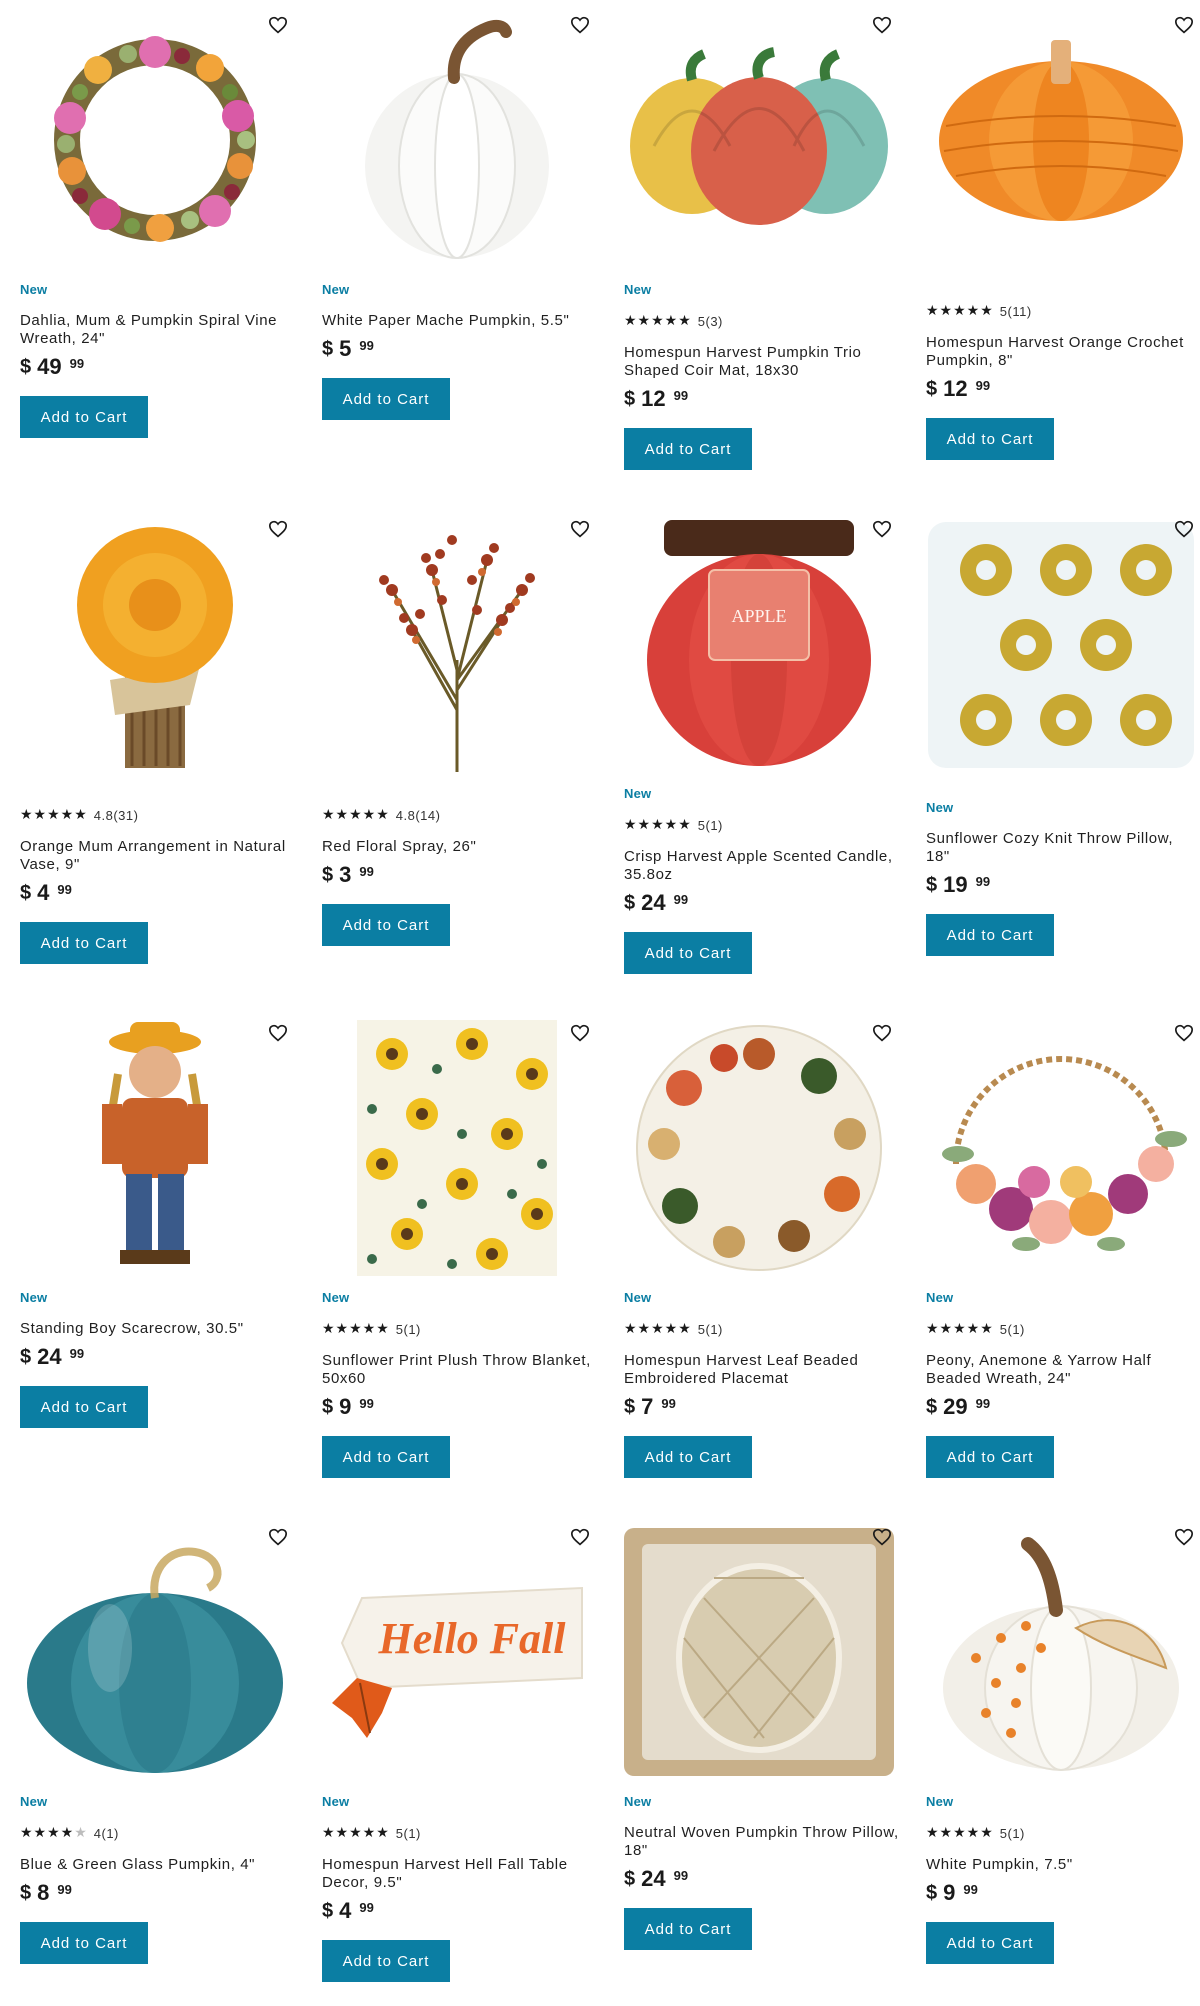  What do you see at coordinates (157, 1833) in the screenshot?
I see `rating: ★★★★★ 4 (1)` at bounding box center [157, 1833].